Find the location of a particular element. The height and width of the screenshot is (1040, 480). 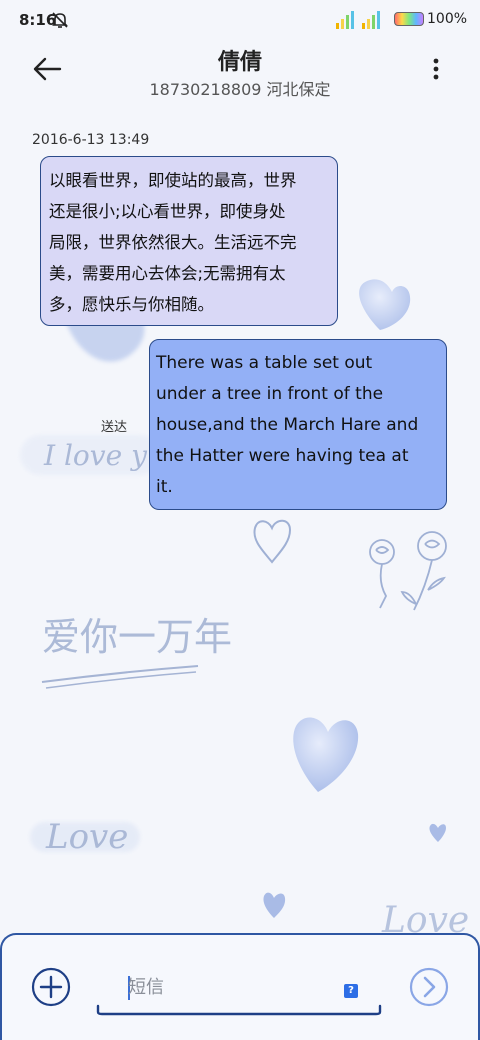

battery-percent: 100% is located at coordinates (447, 19).